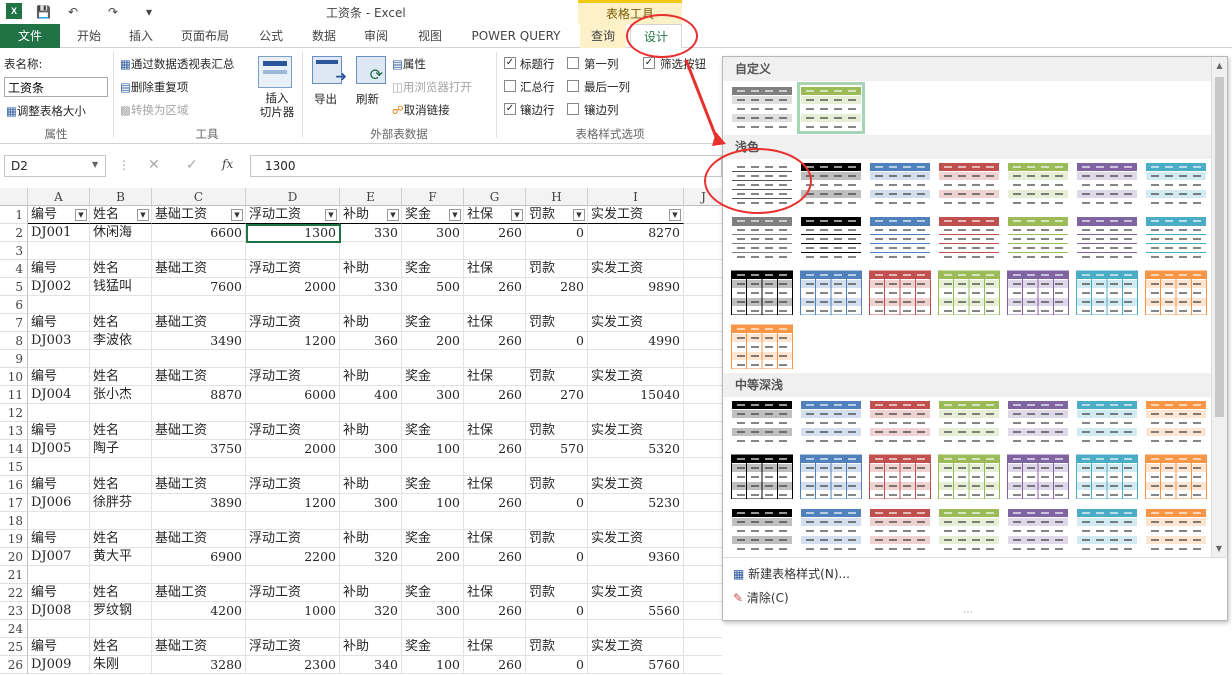  I want to click on header-cell: 姓名, so click(121, 485).